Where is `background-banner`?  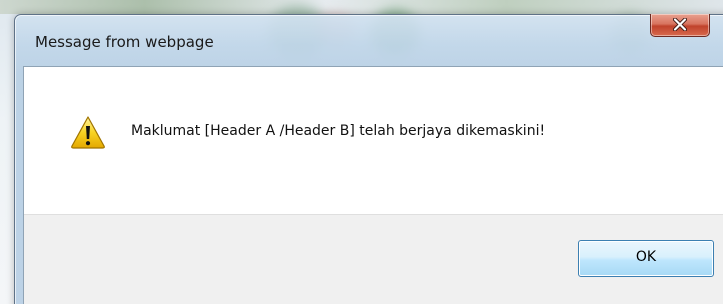 background-banner is located at coordinates (361, 7).